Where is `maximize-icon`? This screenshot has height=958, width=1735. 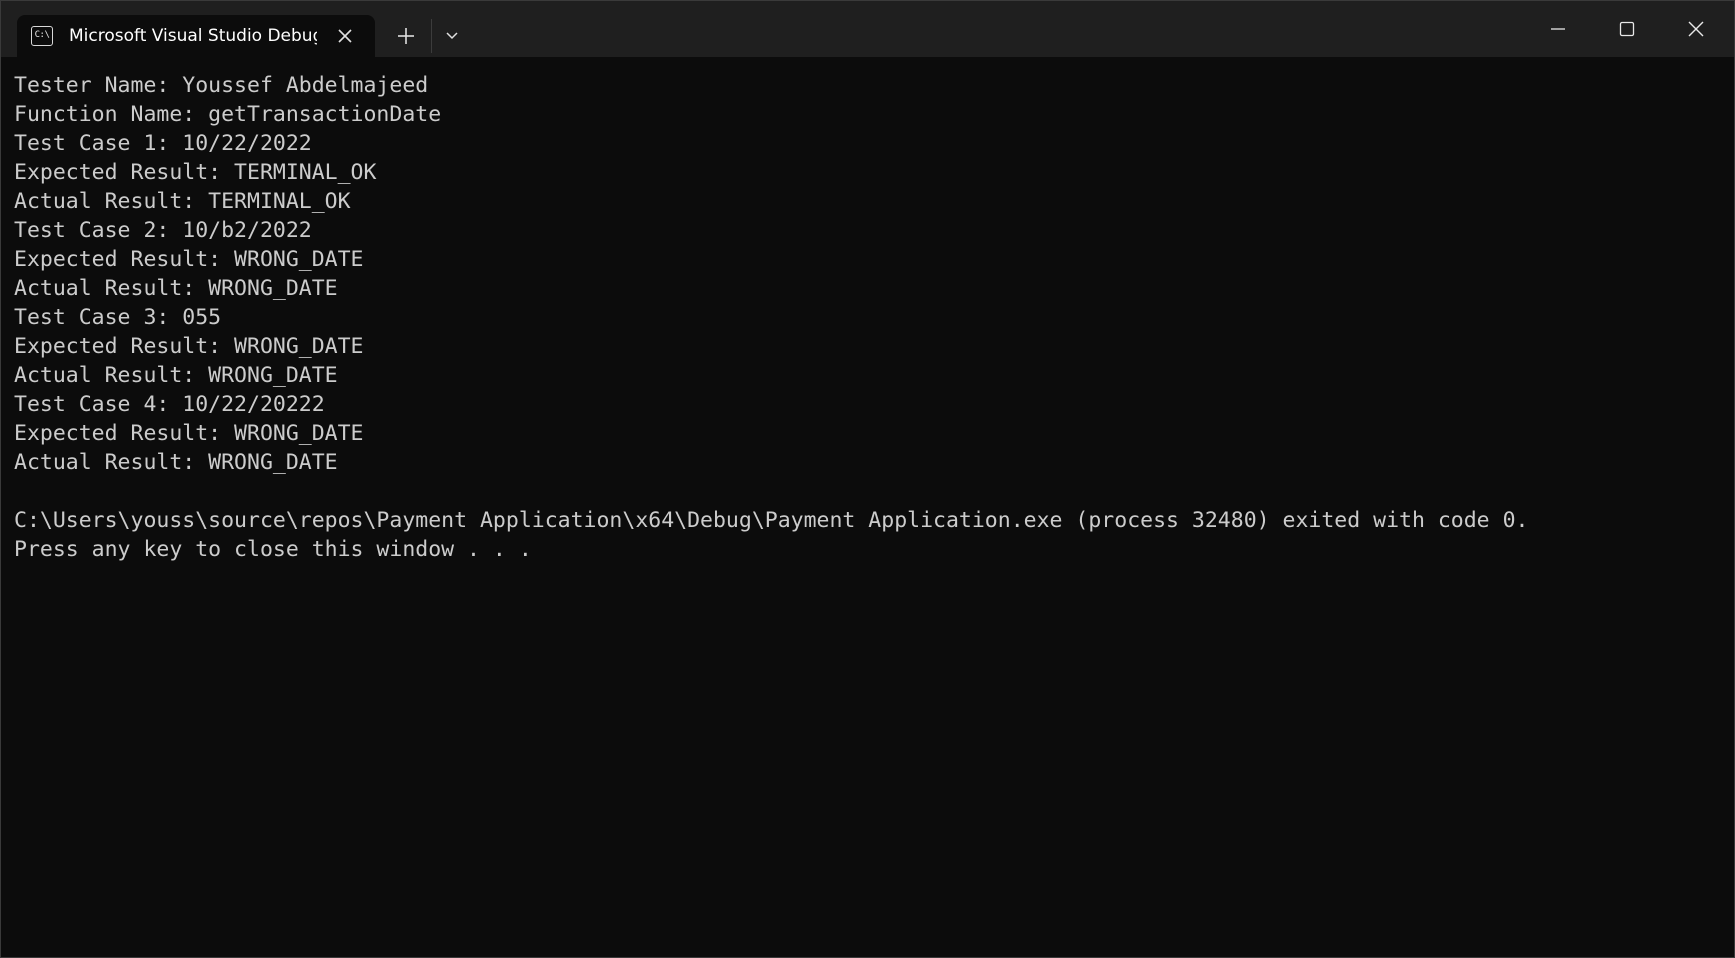 maximize-icon is located at coordinates (1627, 29).